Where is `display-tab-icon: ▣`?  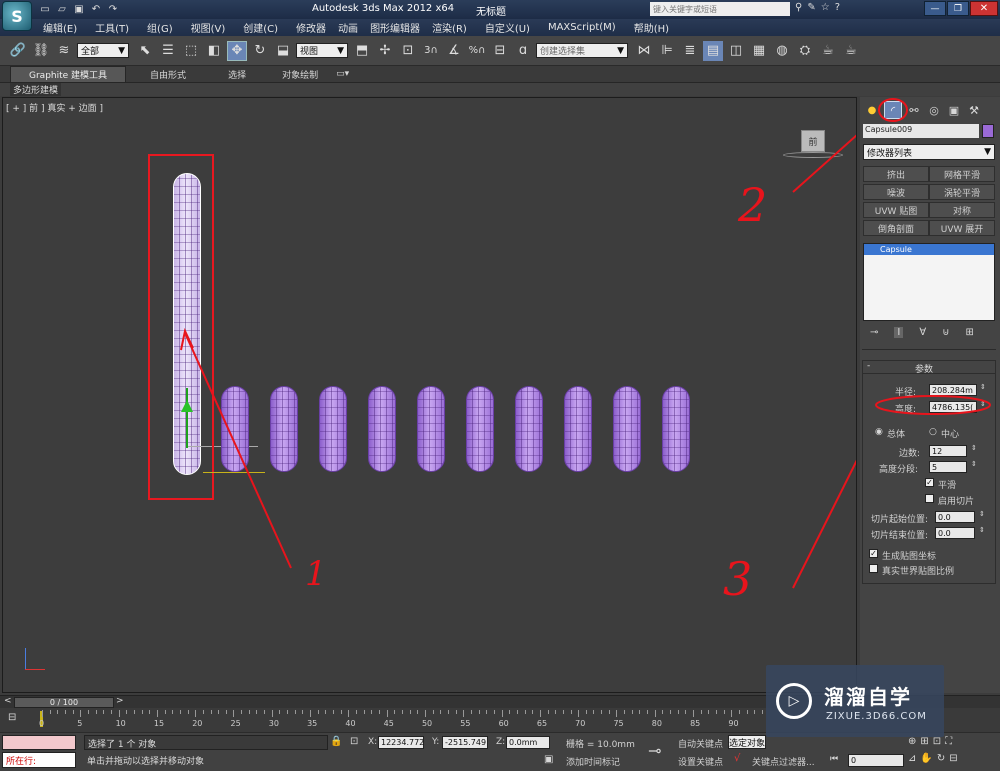
display-tab-icon: ▣ is located at coordinates (954, 110).